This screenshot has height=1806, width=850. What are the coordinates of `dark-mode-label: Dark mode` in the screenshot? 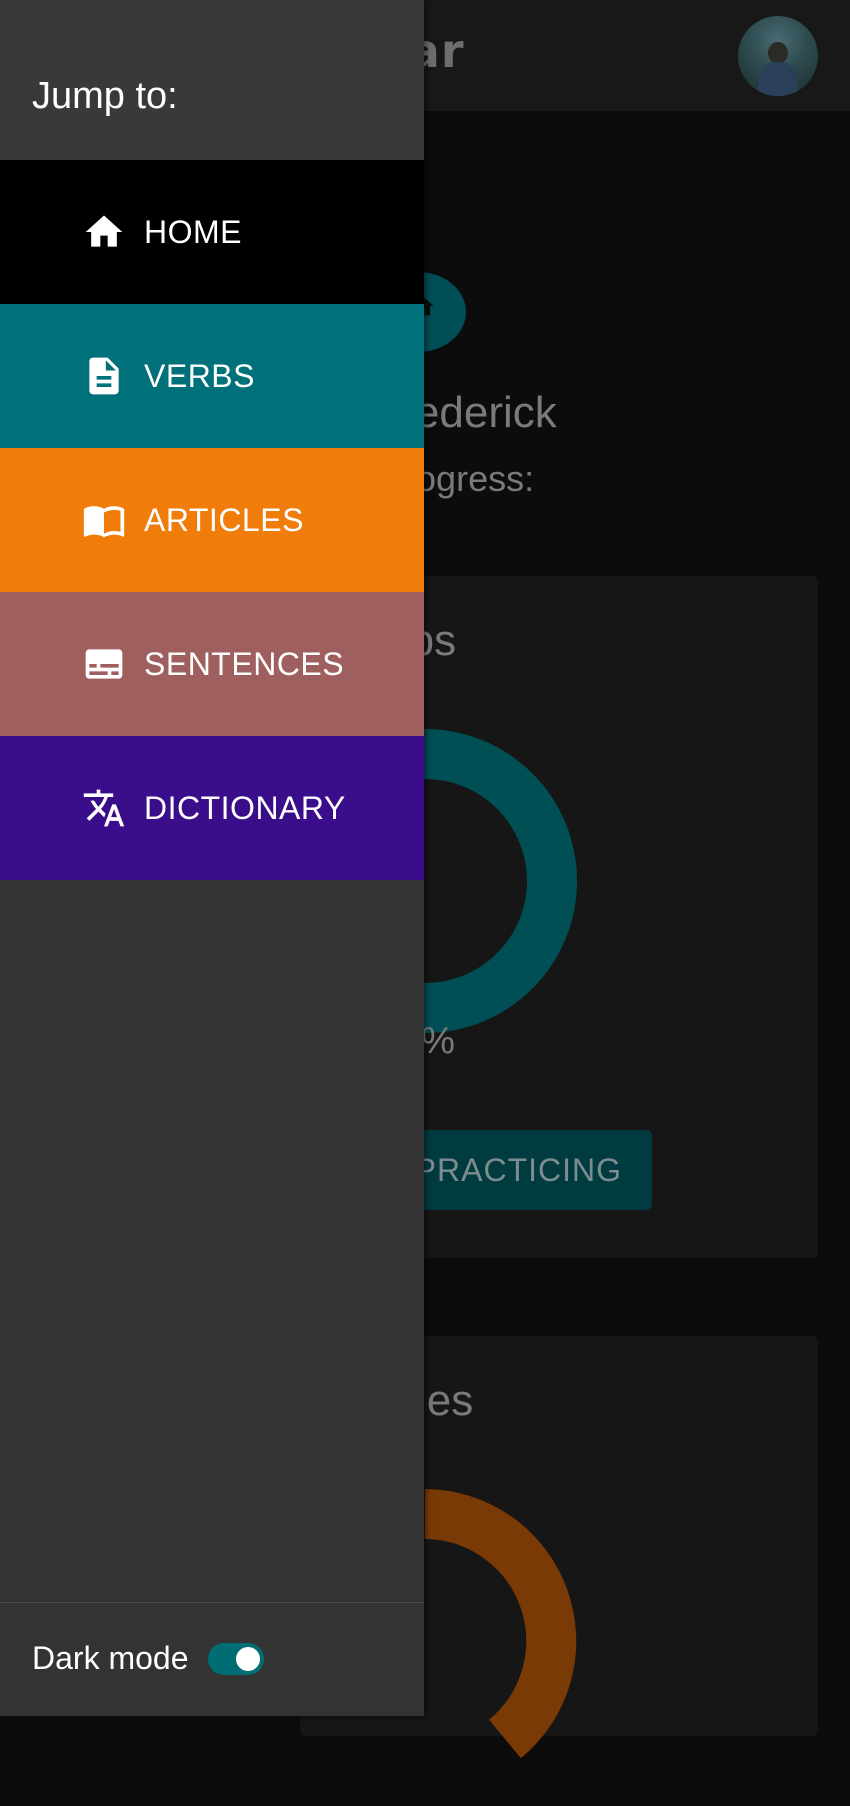 It's located at (110, 1658).